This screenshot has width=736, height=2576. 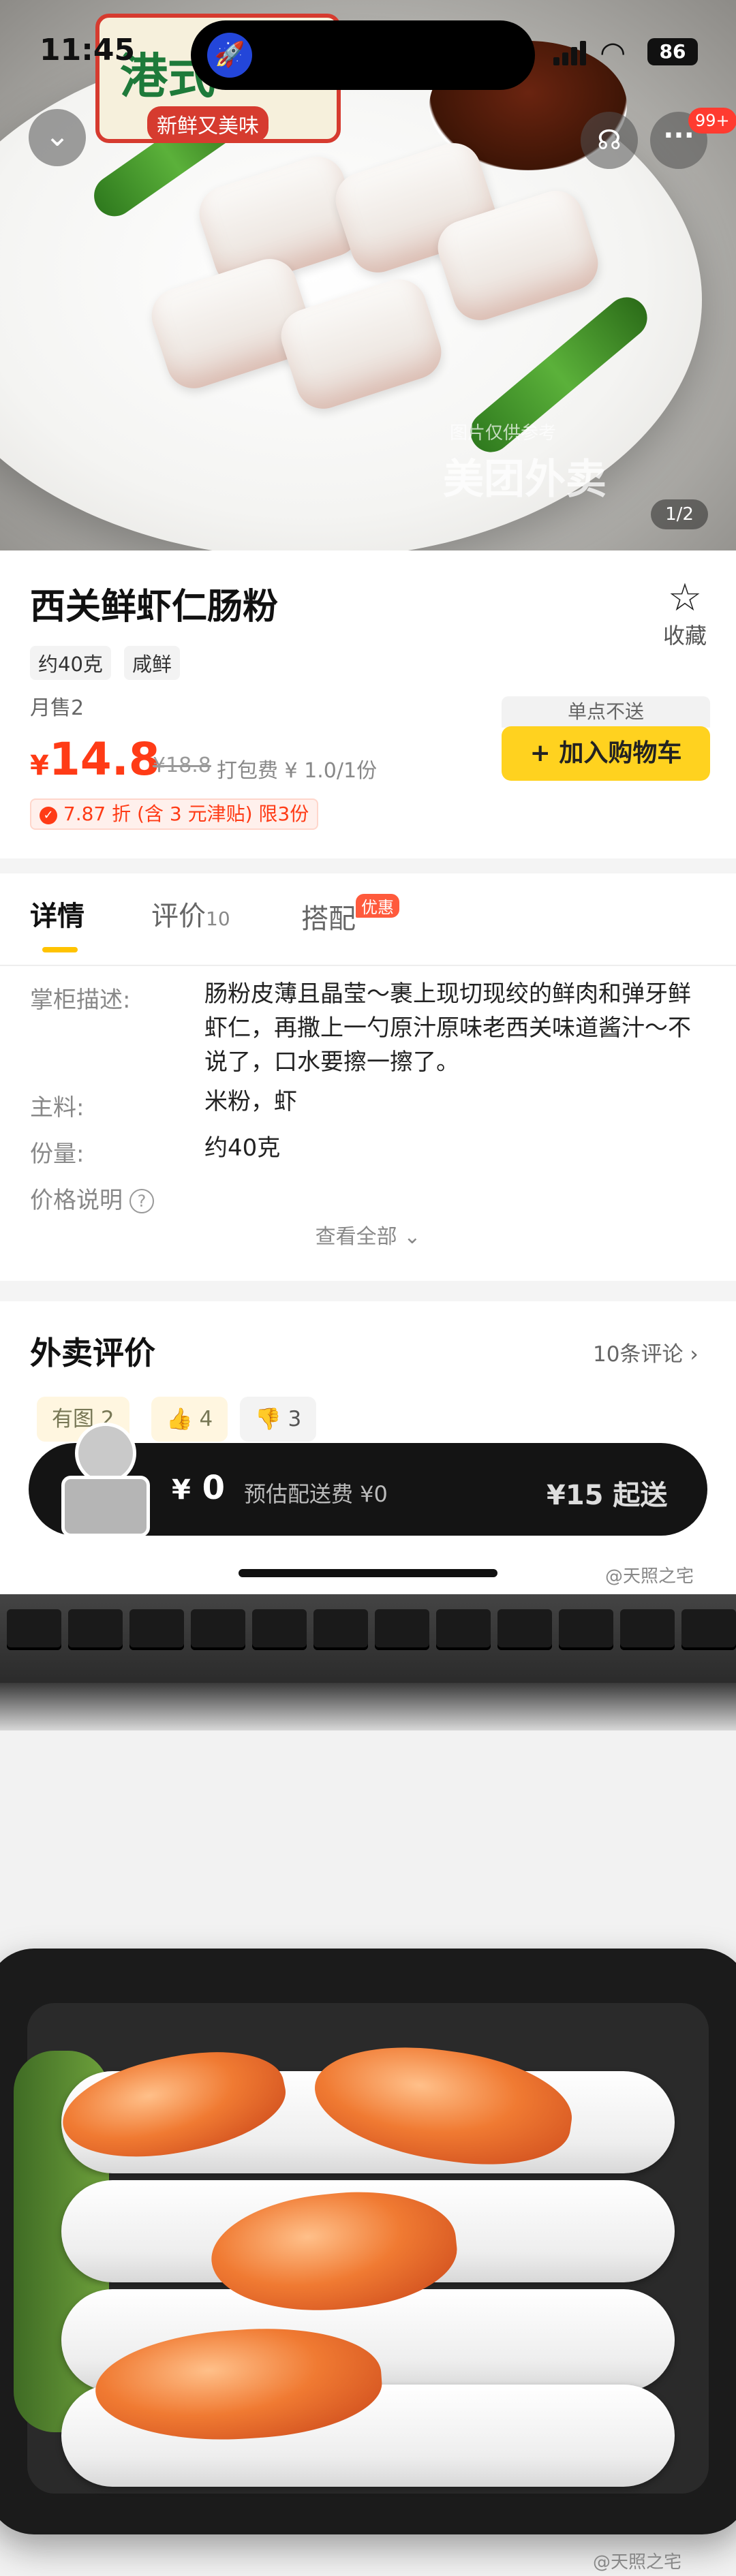 What do you see at coordinates (316, 1494) in the screenshot?
I see `delivery-fee: 预估配送费 ¥0` at bounding box center [316, 1494].